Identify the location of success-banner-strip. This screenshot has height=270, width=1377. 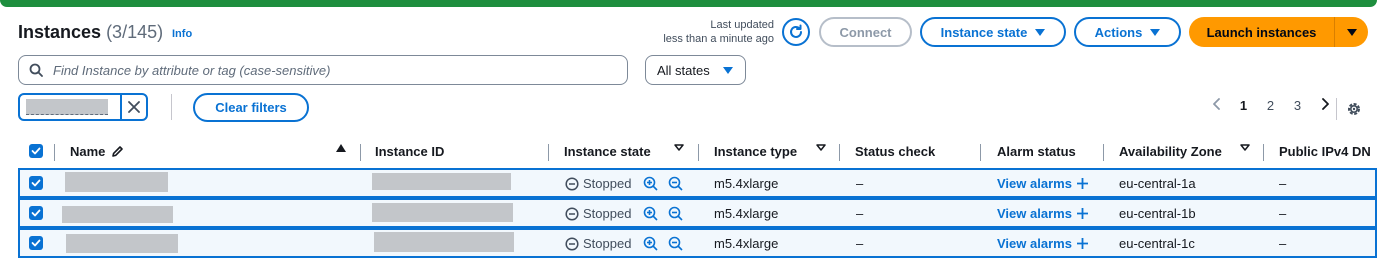
(688, 3).